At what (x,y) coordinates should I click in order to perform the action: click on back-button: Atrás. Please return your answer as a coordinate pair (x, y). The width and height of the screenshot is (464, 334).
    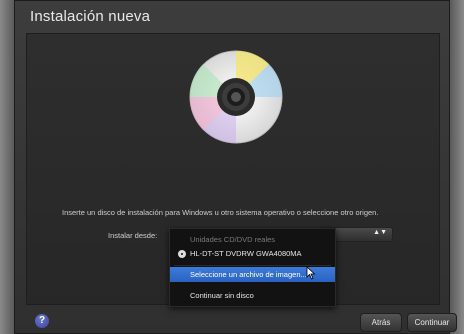
    Looking at the image, I should click on (381, 322).